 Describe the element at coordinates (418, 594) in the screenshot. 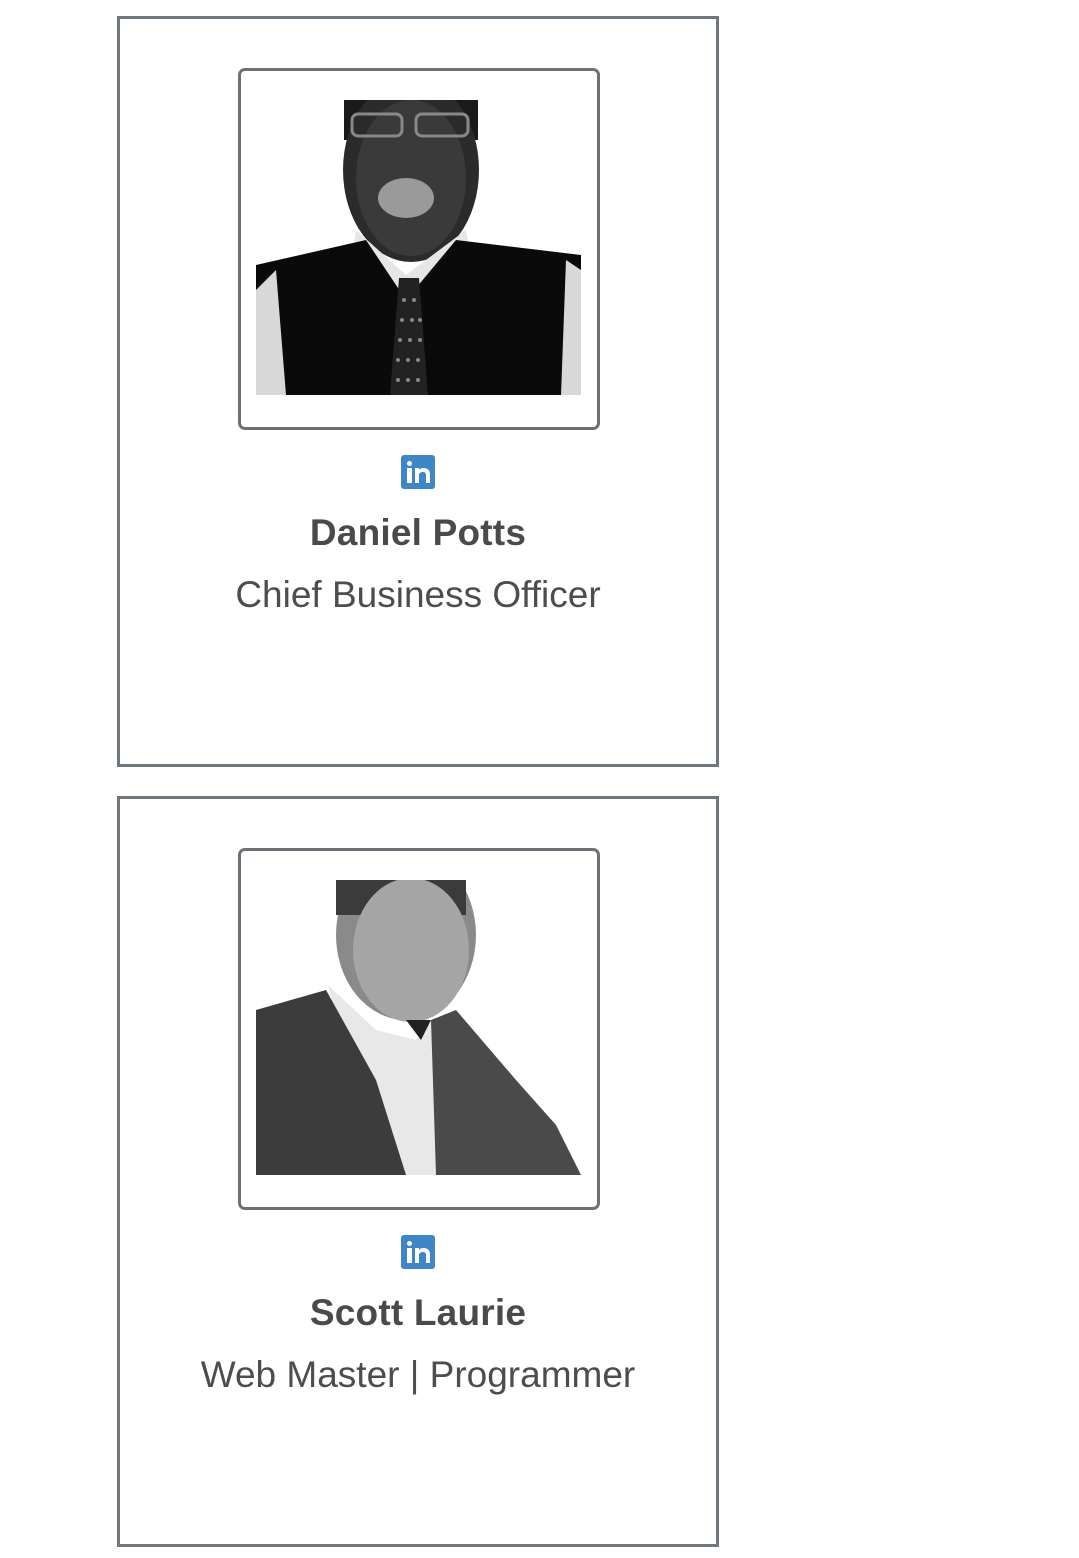

I see `member-role: Chief Business Officer` at that location.